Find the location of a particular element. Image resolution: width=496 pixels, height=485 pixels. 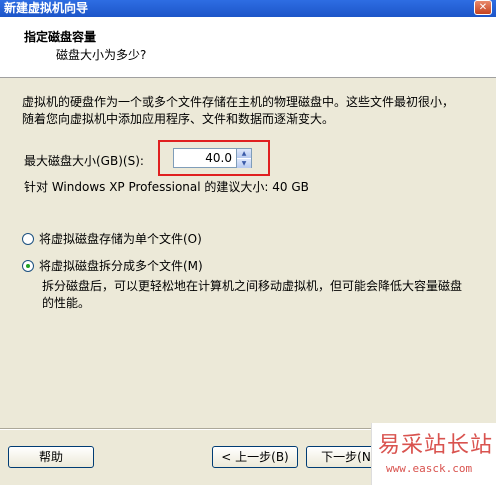

spin-up-icon: ▲ is located at coordinates (244, 154).